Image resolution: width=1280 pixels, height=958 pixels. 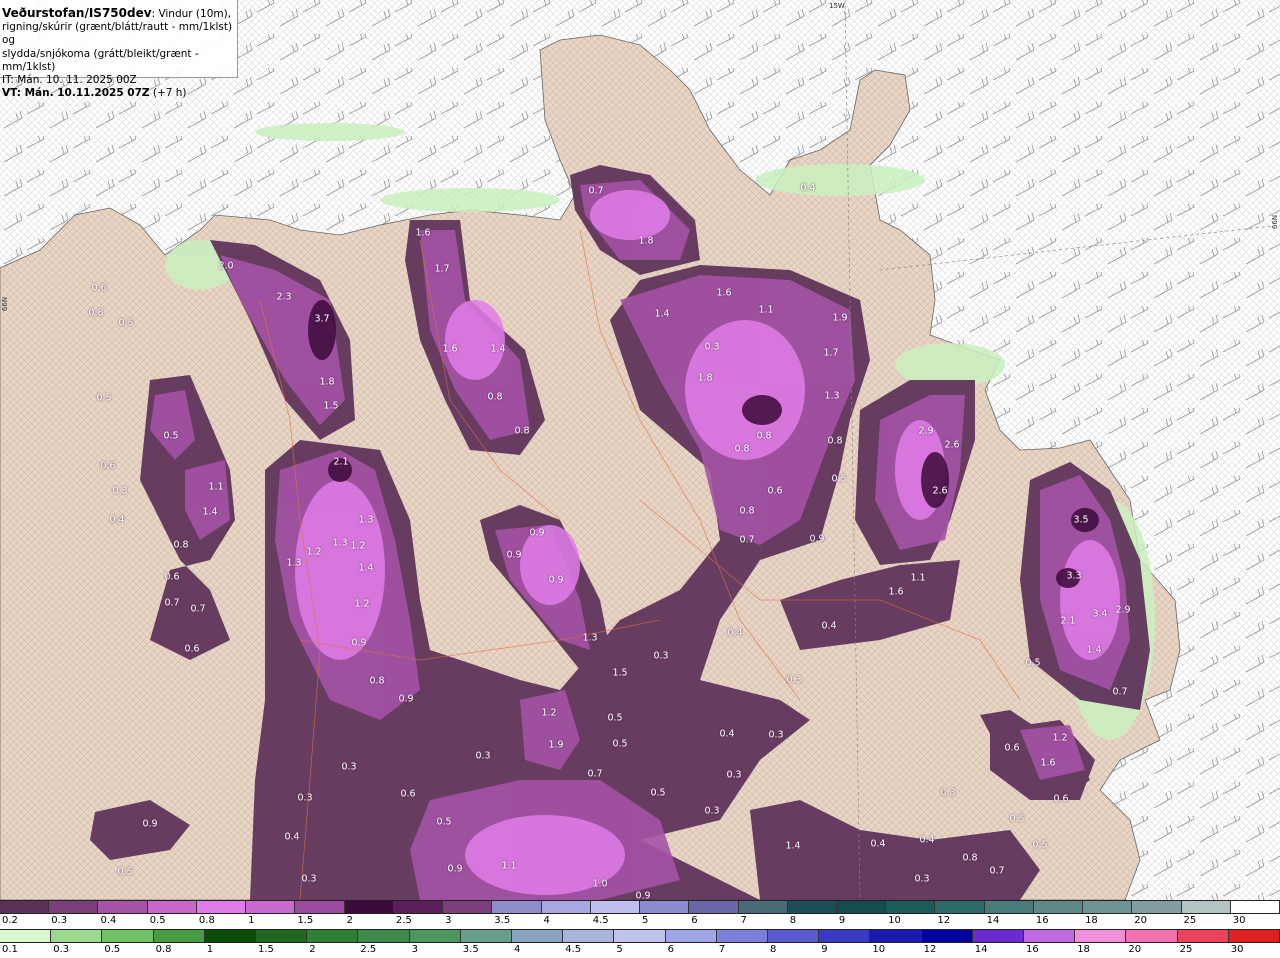 What do you see at coordinates (322, 319) in the screenshot?
I see `precip-value-label: 3.7` at bounding box center [322, 319].